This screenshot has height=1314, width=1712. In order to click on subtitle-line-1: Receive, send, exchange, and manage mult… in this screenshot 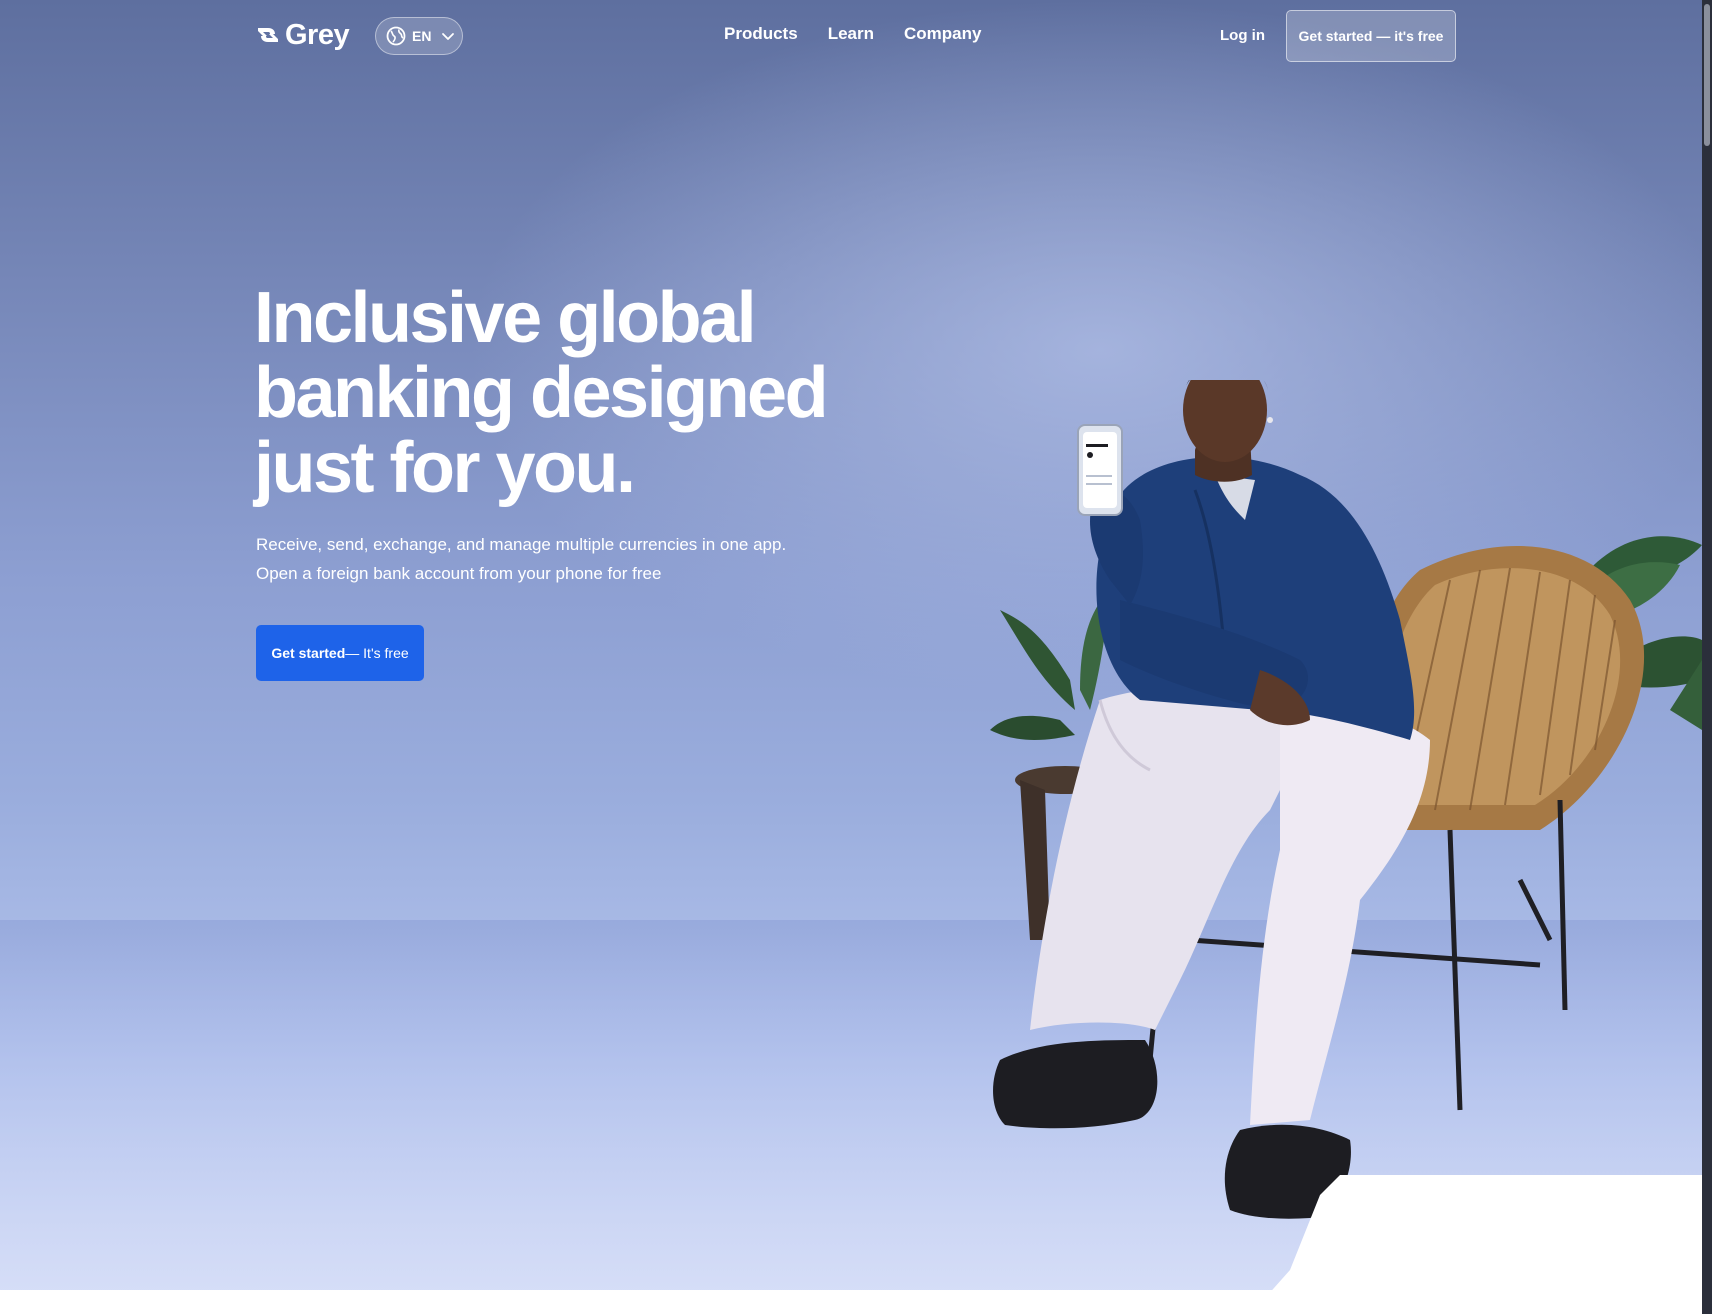, I will do `click(521, 544)`.